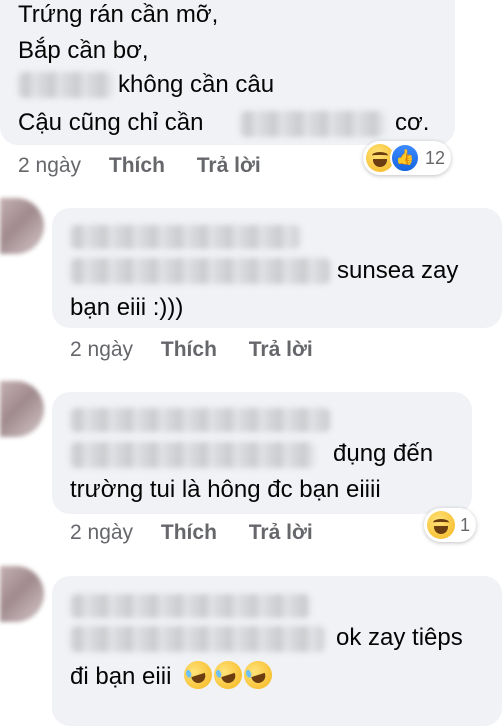 Image resolution: width=502 pixels, height=726 pixels. Describe the element at coordinates (405, 158) in the screenshot. I see `like-icon: 👍` at that location.